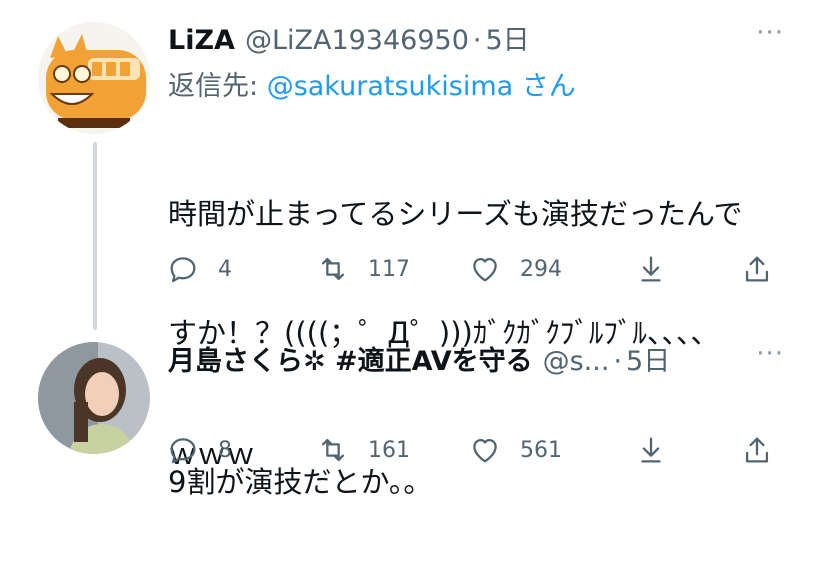 This screenshot has height=582, width=828. What do you see at coordinates (544, 86) in the screenshot?
I see `reply-to-suffix: さん` at bounding box center [544, 86].